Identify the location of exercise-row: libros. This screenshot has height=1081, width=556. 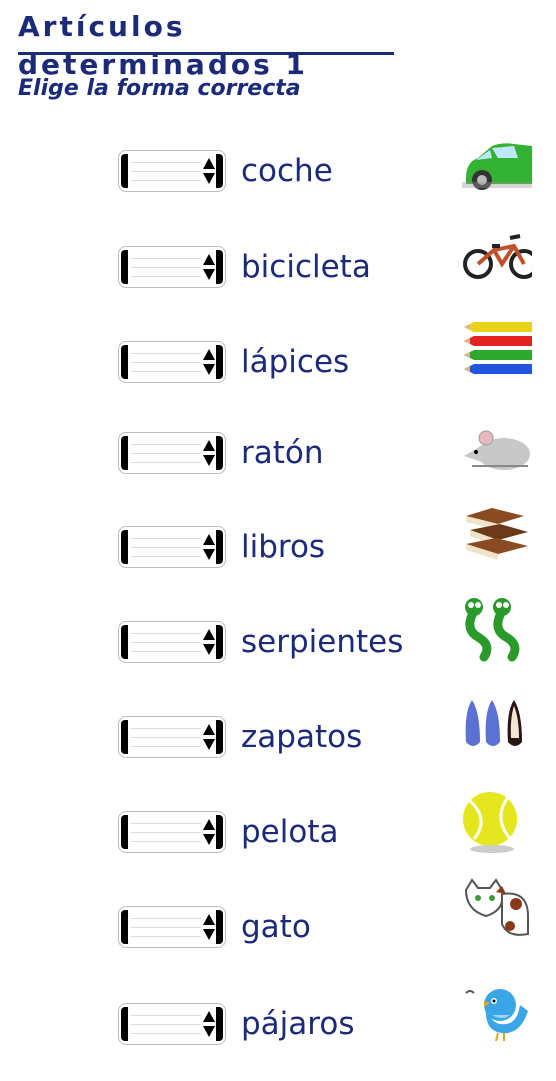
(278, 556).